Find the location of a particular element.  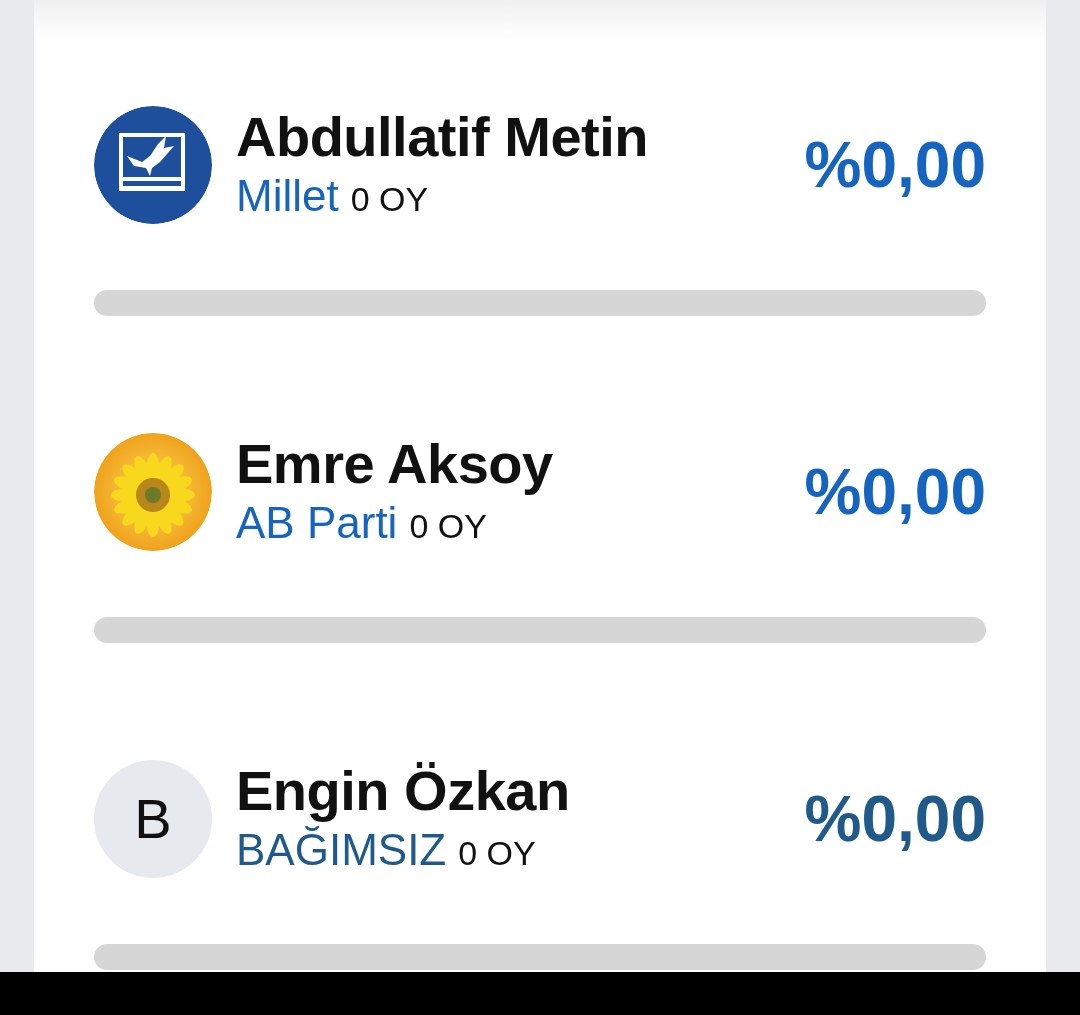

candidate-name: Emre Aksoy is located at coordinates (395, 463).